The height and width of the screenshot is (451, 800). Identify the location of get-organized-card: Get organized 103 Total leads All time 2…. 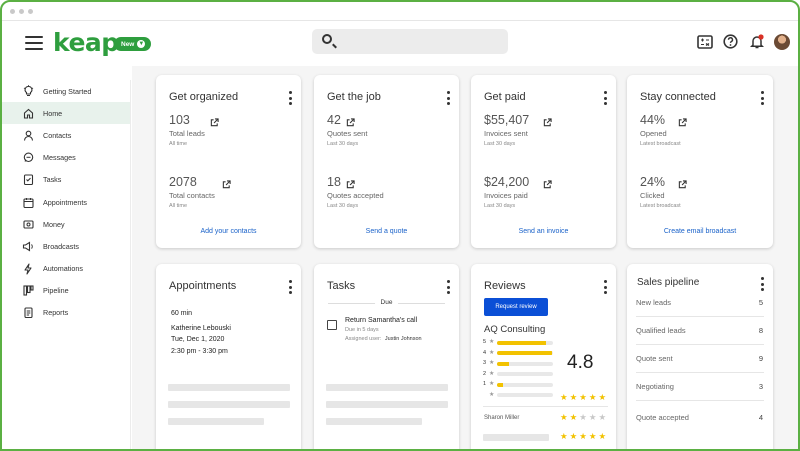
(228, 161).